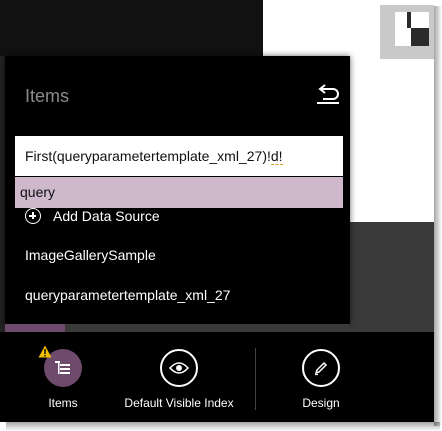  I want to click on active-indicator, so click(35, 328).